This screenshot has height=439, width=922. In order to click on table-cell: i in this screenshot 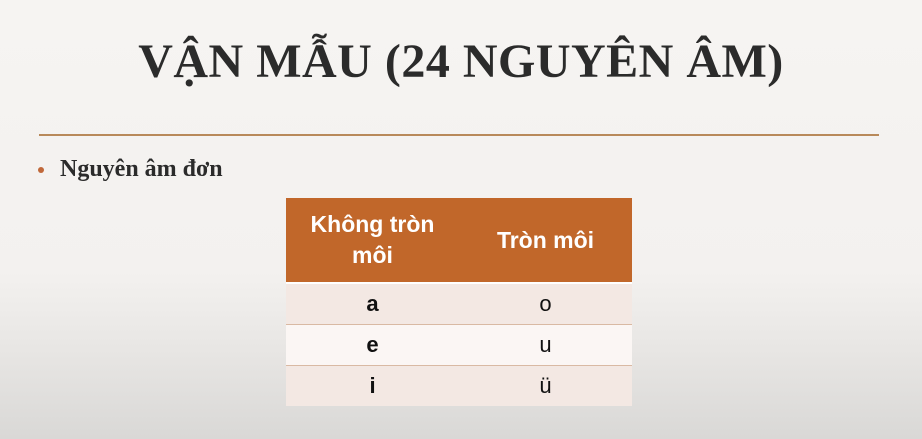, I will do `click(372, 385)`.